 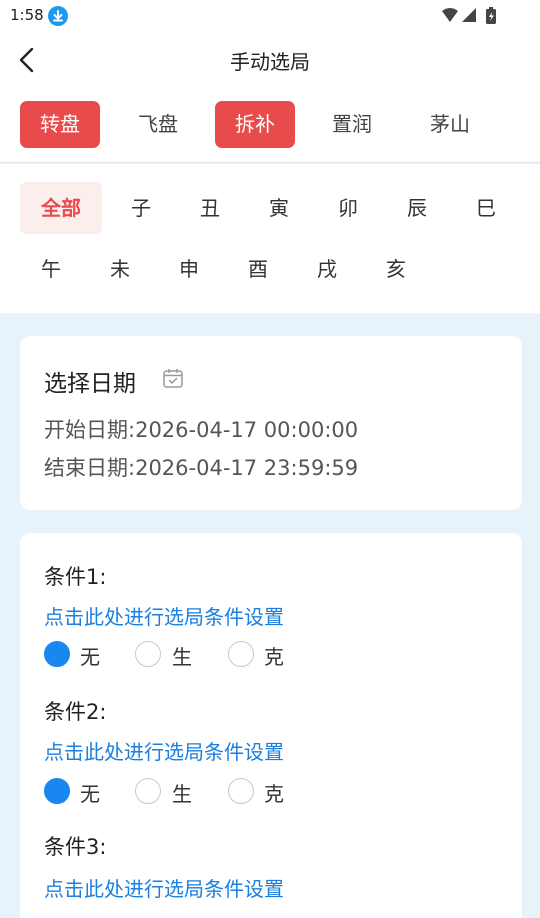 I want to click on condition-2-option-none: 无, so click(x=90, y=794).